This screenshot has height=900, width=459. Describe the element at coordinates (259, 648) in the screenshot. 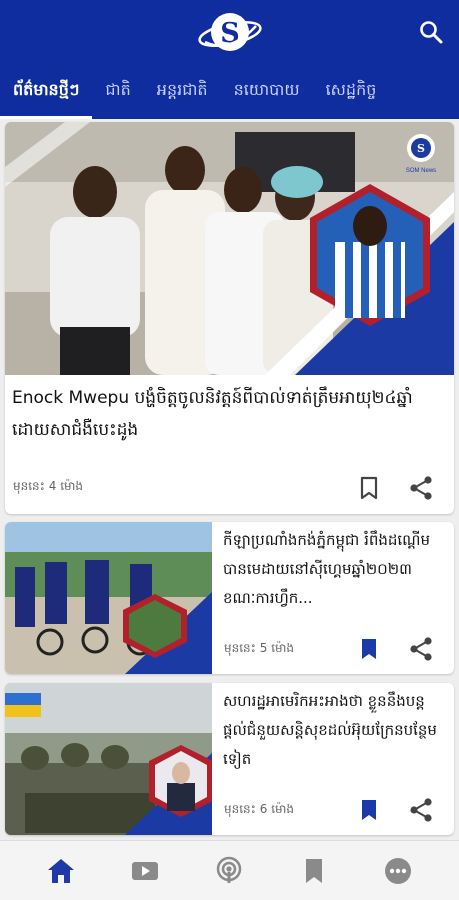

I see `article-timestamp: មុននេះ 5 ម៉ោង` at that location.